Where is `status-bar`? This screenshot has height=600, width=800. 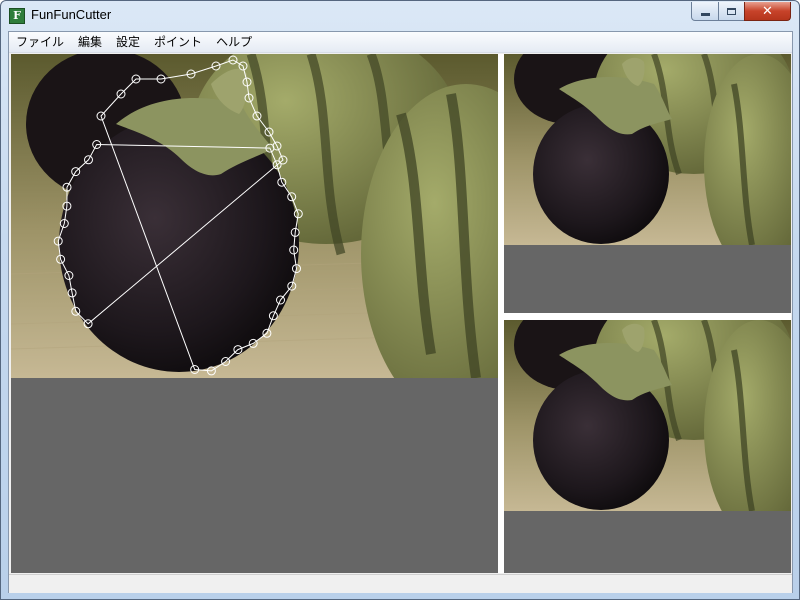 status-bar is located at coordinates (400, 583).